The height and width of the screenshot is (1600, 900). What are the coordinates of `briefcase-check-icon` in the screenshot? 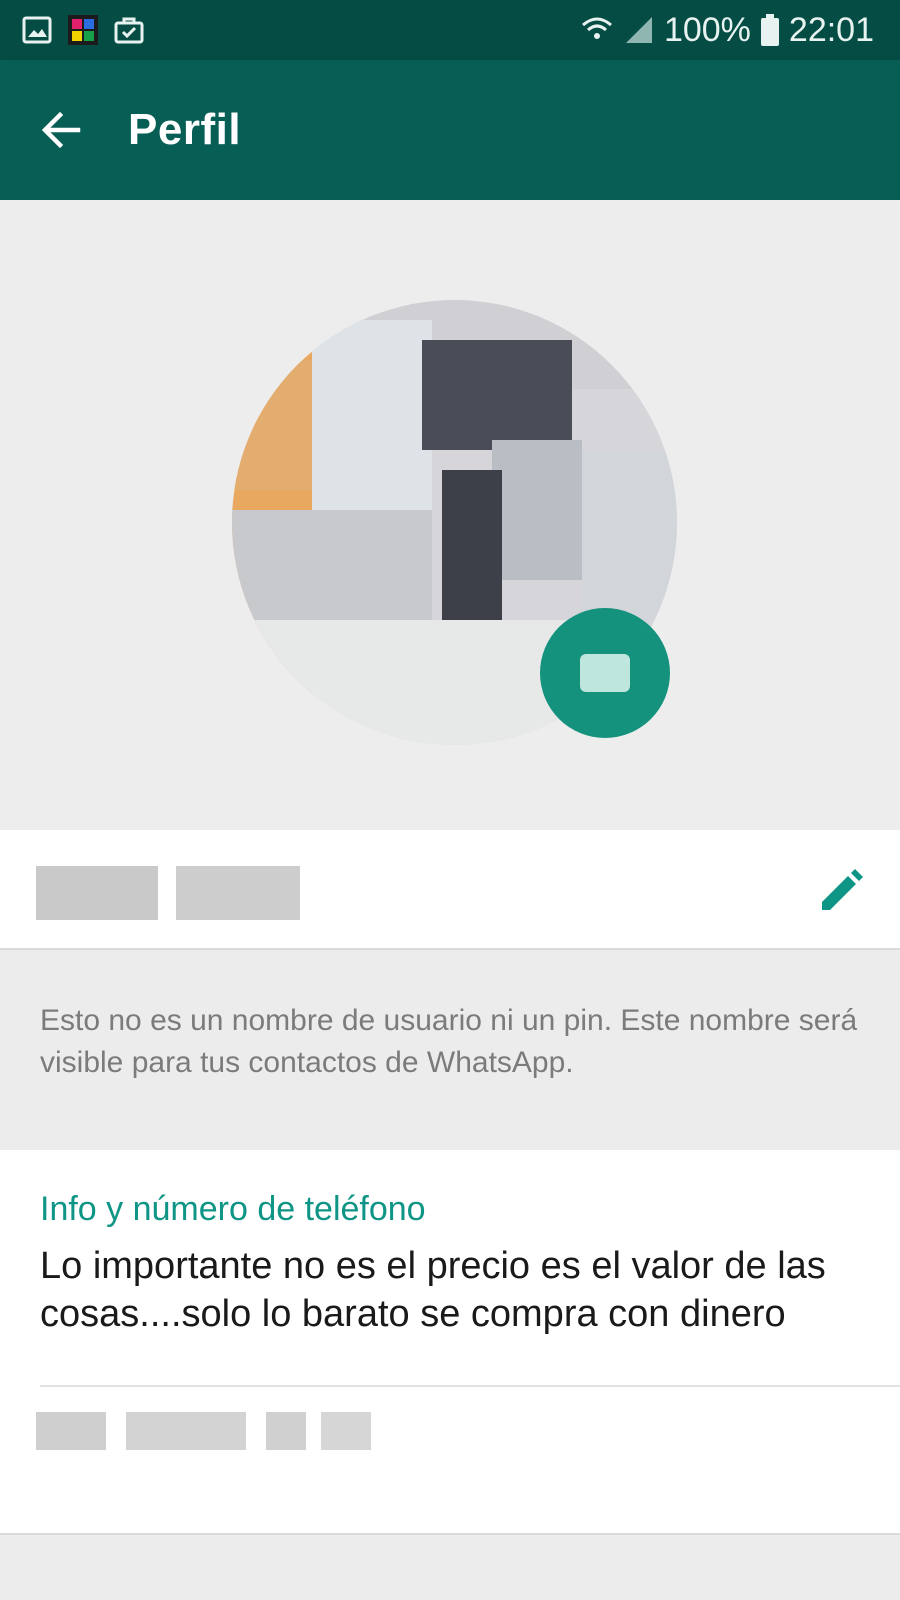 It's located at (129, 30).